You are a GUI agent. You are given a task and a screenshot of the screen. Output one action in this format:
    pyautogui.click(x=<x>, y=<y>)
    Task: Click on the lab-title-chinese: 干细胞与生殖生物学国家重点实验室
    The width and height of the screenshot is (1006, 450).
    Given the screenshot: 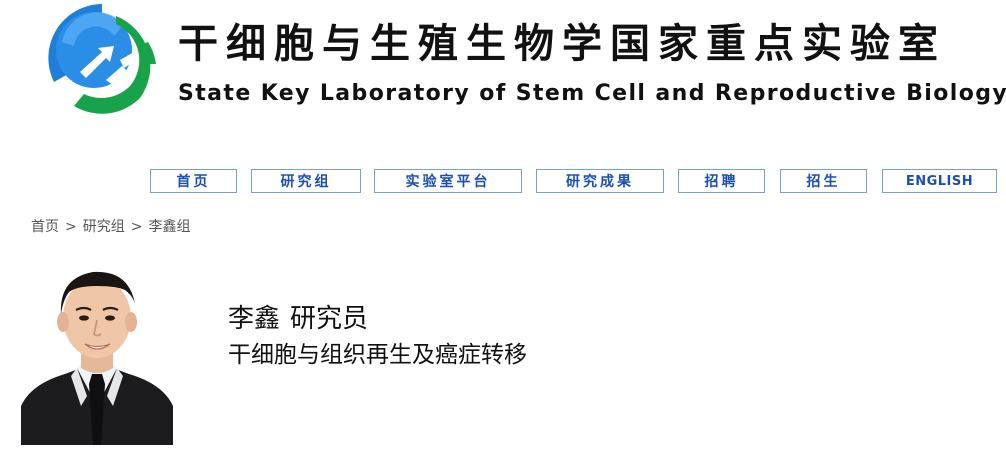 What is the action you would take?
    pyautogui.click(x=562, y=44)
    